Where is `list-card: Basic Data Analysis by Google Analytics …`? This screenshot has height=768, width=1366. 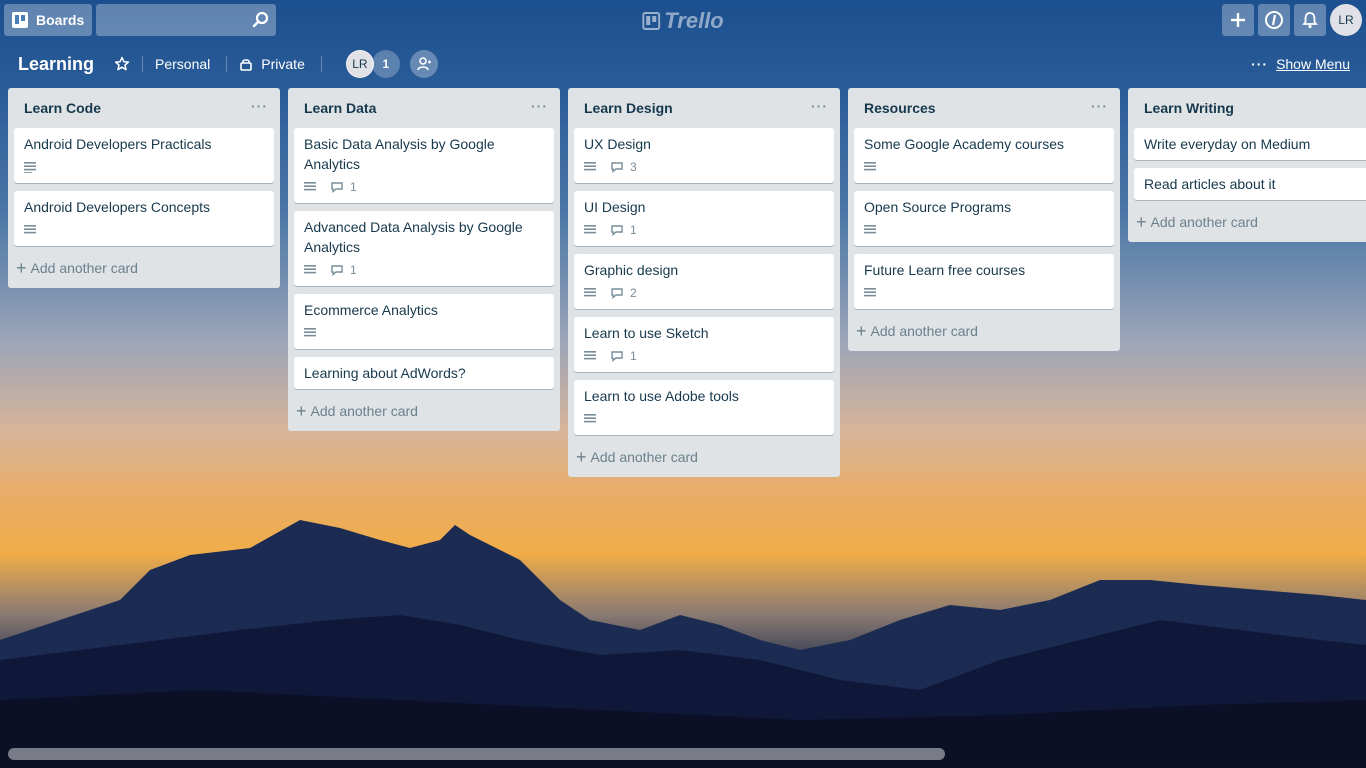
list-card: Basic Data Analysis by Google Analytics … is located at coordinates (424, 165).